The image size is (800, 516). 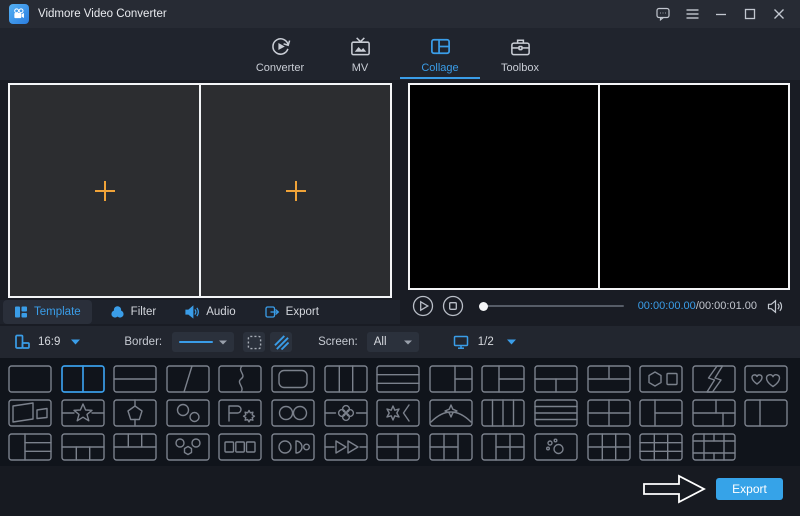 What do you see at coordinates (556, 379) in the screenshot?
I see `layout-template-top1-bottom2` at bounding box center [556, 379].